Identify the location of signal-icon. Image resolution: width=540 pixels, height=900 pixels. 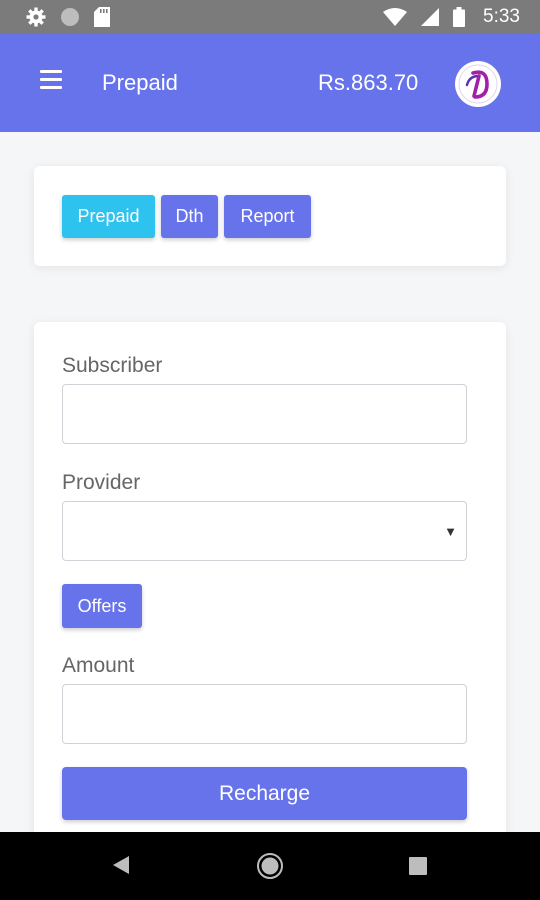
(430, 17).